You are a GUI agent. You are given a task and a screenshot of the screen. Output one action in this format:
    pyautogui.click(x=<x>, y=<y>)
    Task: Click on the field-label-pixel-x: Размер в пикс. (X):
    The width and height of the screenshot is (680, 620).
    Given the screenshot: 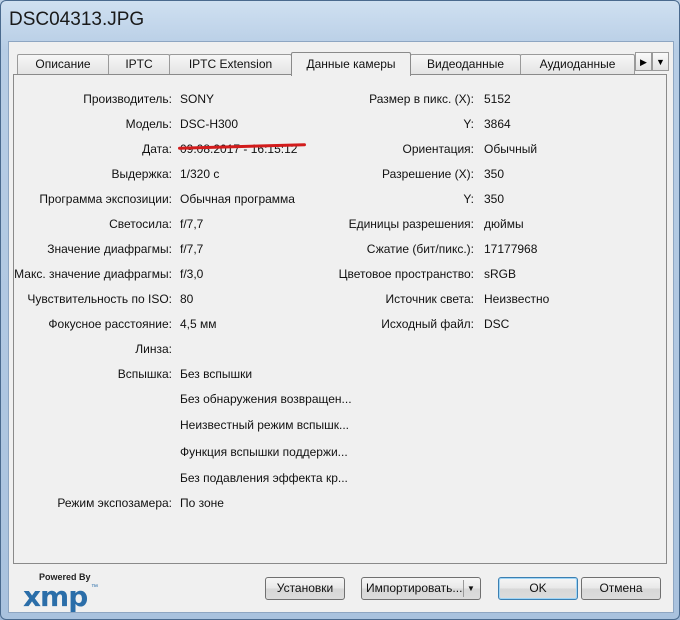 What is the action you would take?
    pyautogui.click(x=421, y=99)
    